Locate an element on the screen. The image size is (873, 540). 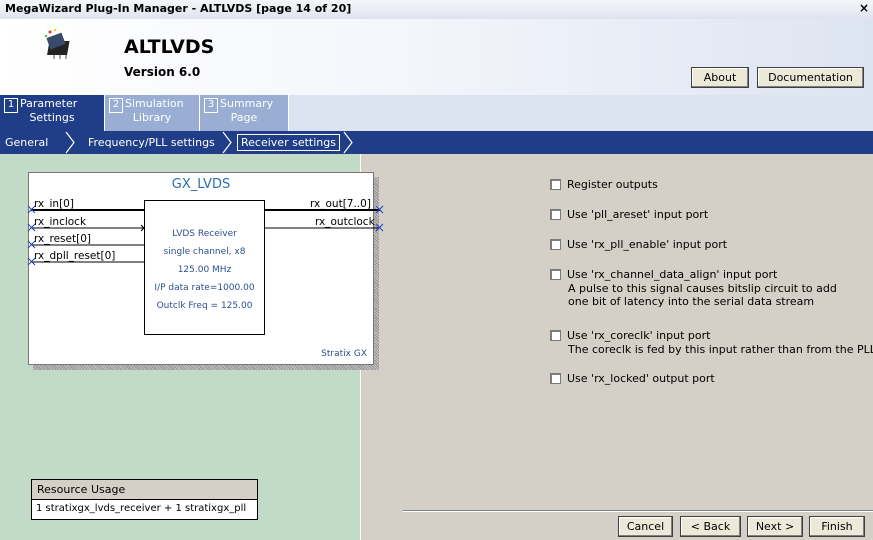
port-rx-in: rx_in[0] is located at coordinates (54, 204).